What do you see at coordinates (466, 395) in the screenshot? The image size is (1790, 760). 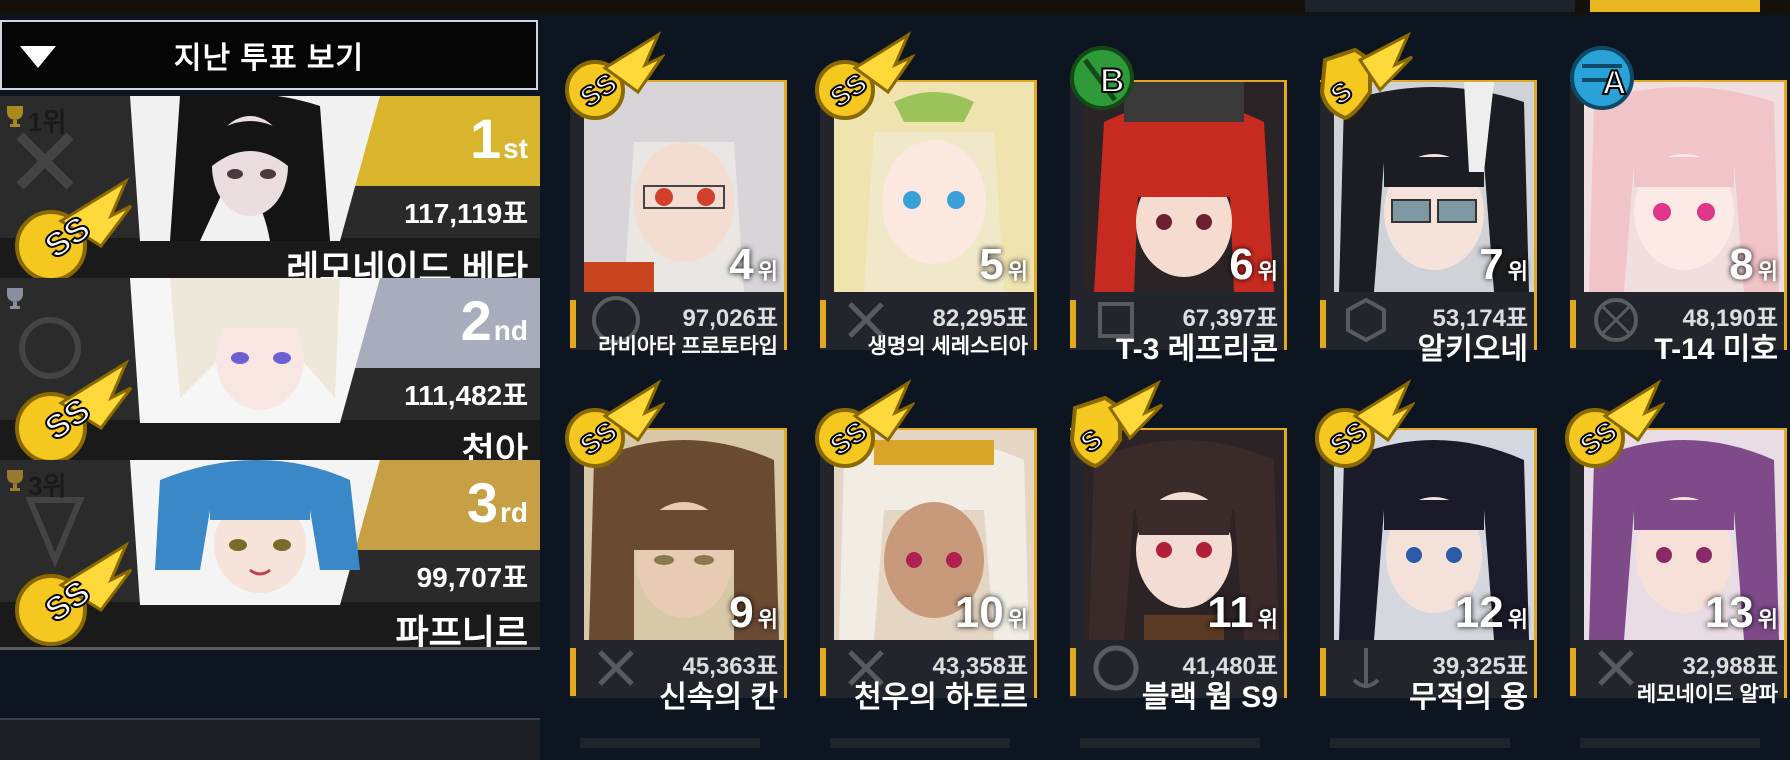 I see `vote-count: 111,482표` at bounding box center [466, 395].